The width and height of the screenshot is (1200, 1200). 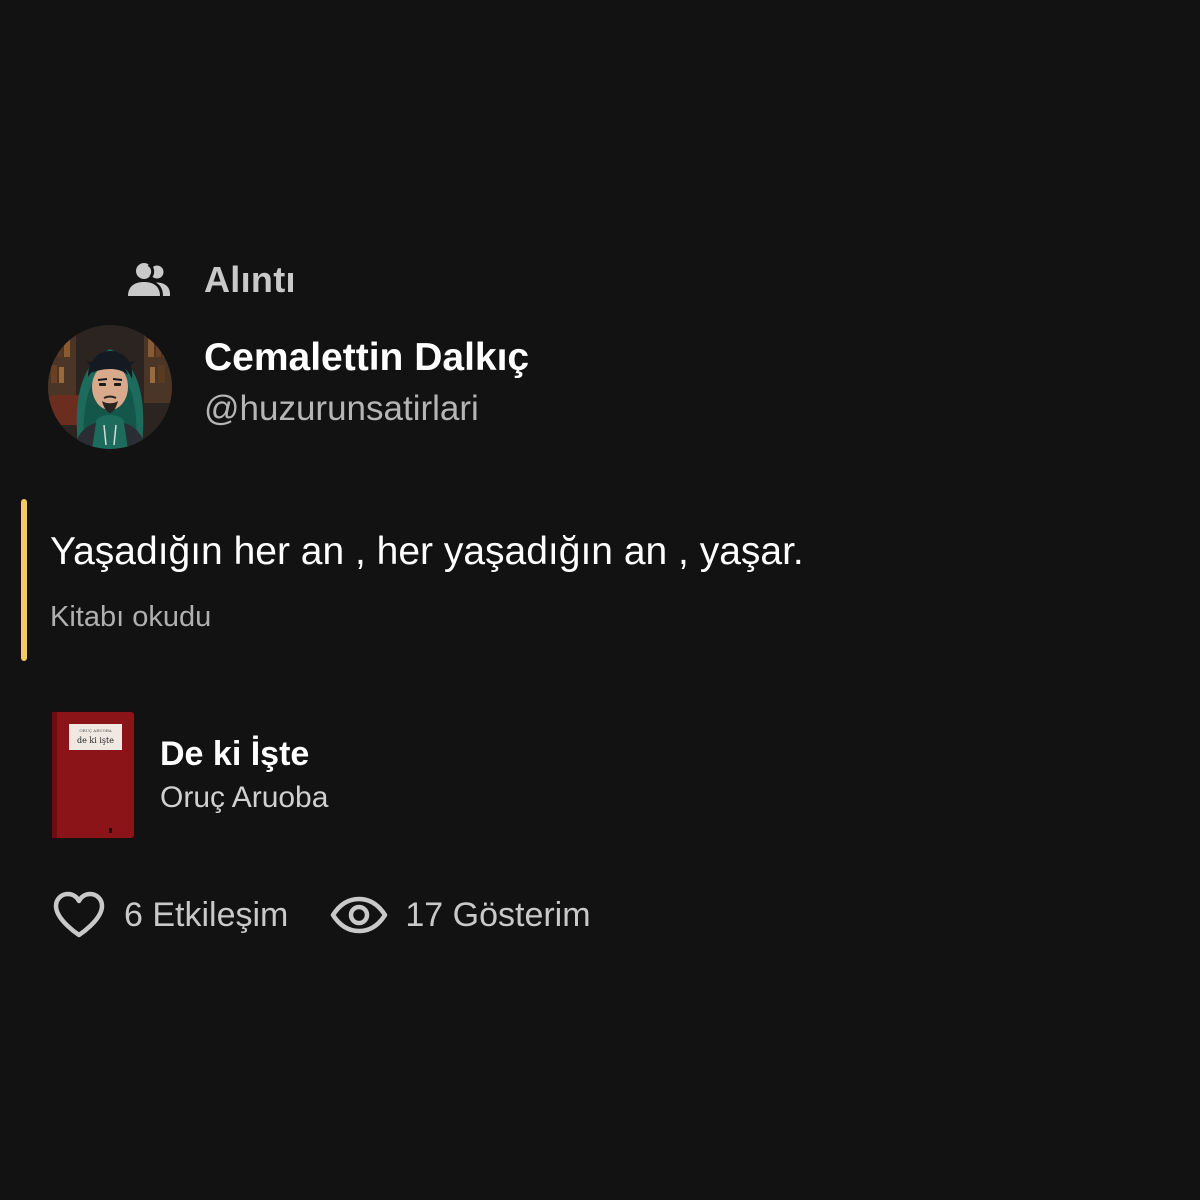 I want to click on book-title: De ki İşte, so click(x=244, y=754).